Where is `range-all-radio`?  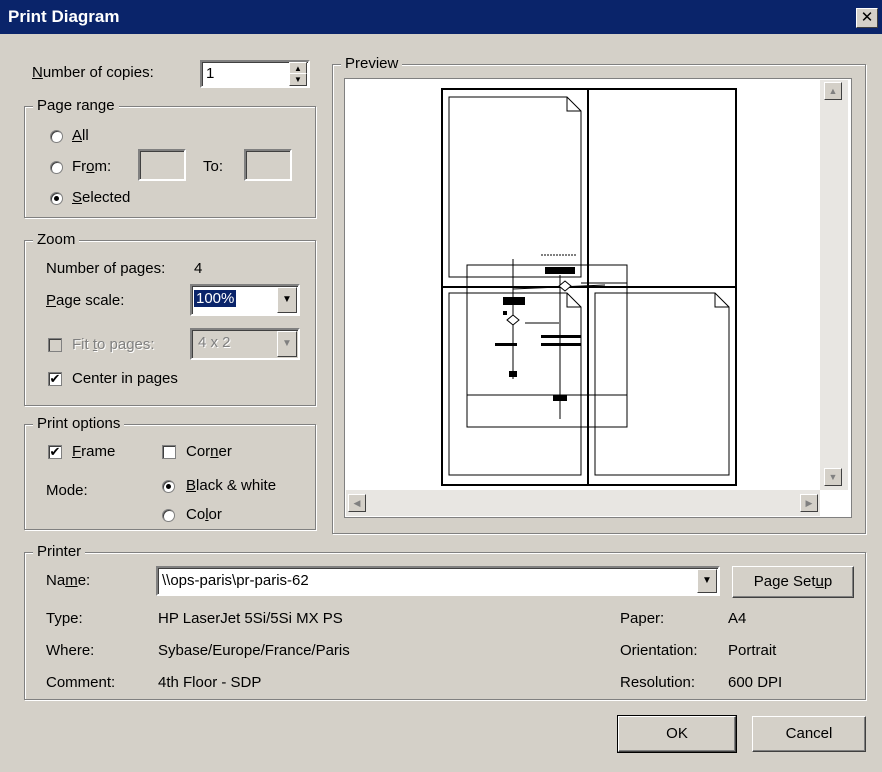 range-all-radio is located at coordinates (56, 136).